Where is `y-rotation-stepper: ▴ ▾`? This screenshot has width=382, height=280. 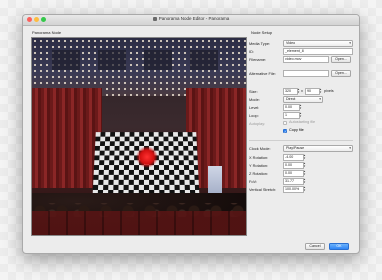
y-rotation-stepper: ▴ ▾ is located at coordinates (304, 165).